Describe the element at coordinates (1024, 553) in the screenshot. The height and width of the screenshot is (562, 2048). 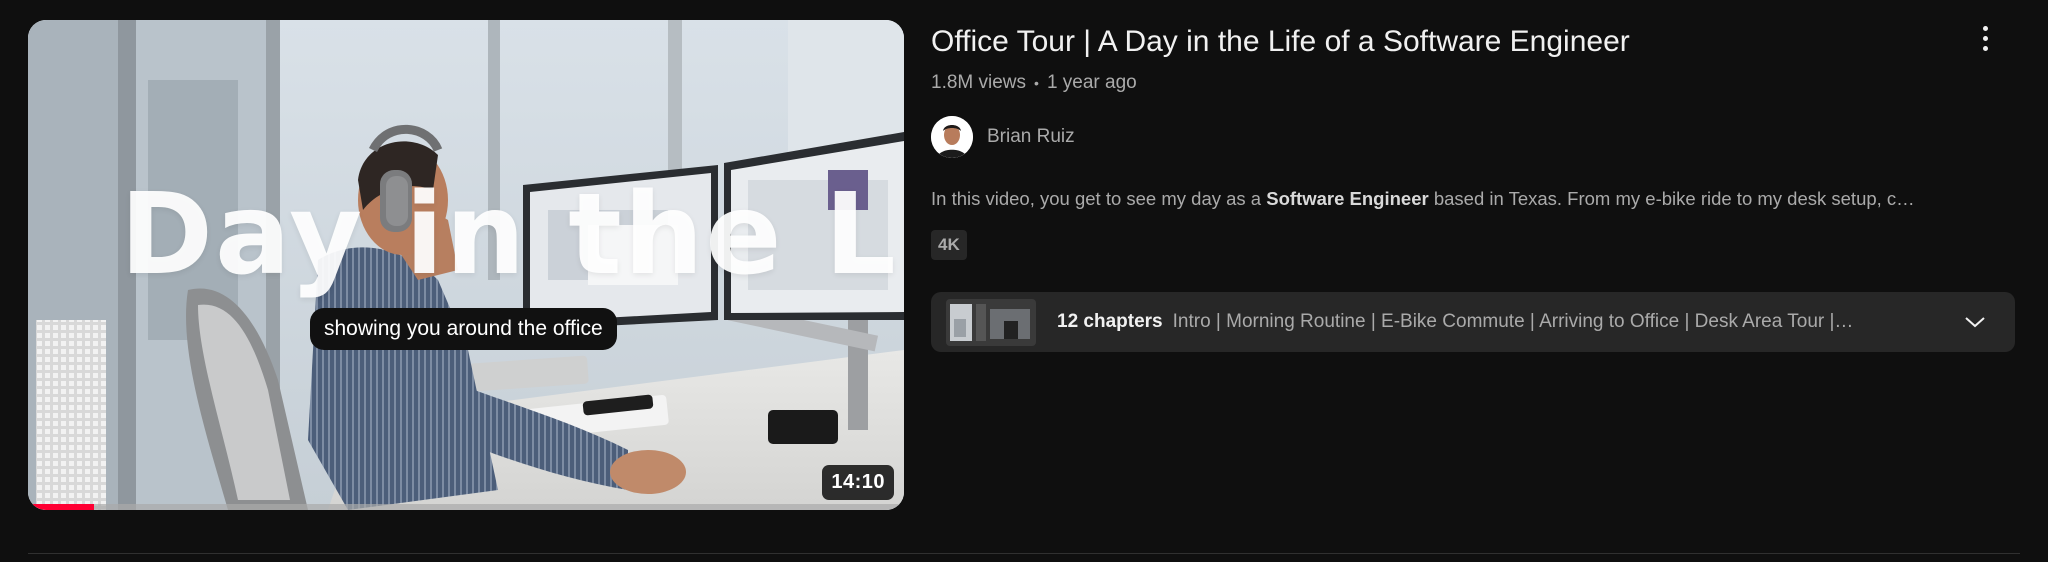
I see `section-divider` at that location.